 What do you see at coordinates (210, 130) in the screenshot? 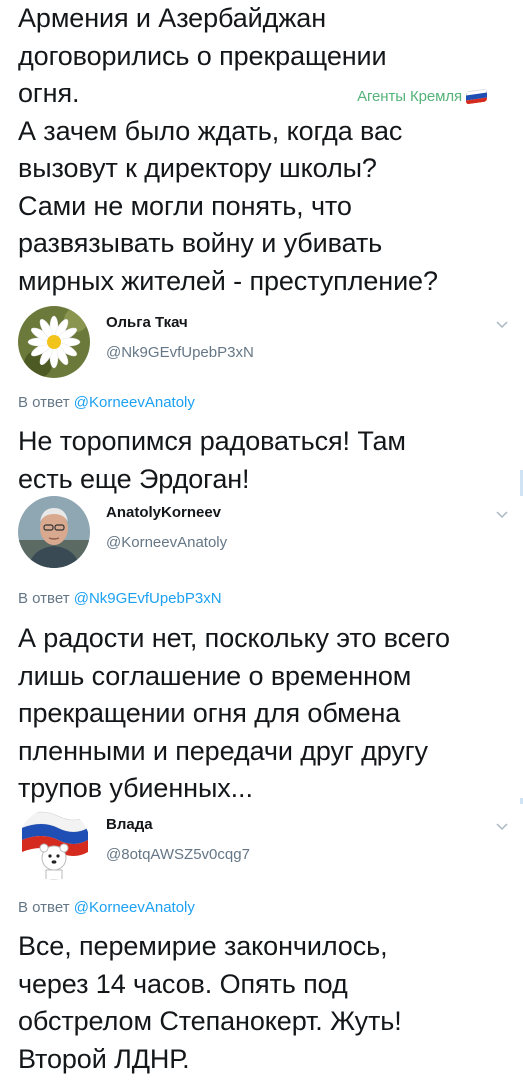
I see `tweet-1-line: А зачем было ждать, когда вас` at bounding box center [210, 130].